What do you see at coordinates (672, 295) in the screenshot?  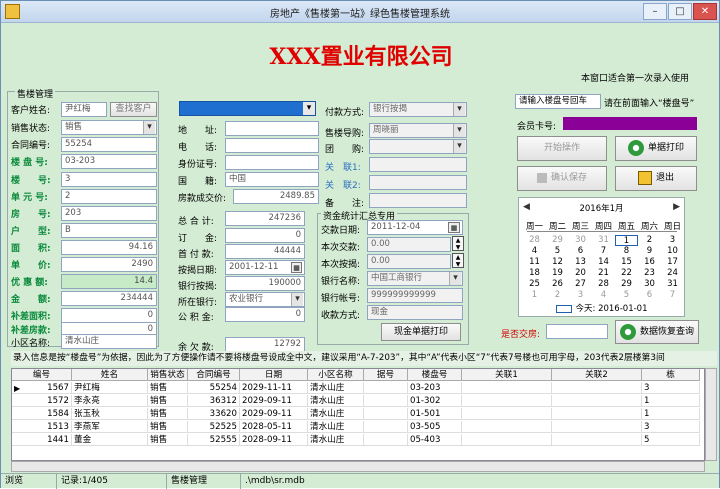 I see `calendar-day: 7` at bounding box center [672, 295].